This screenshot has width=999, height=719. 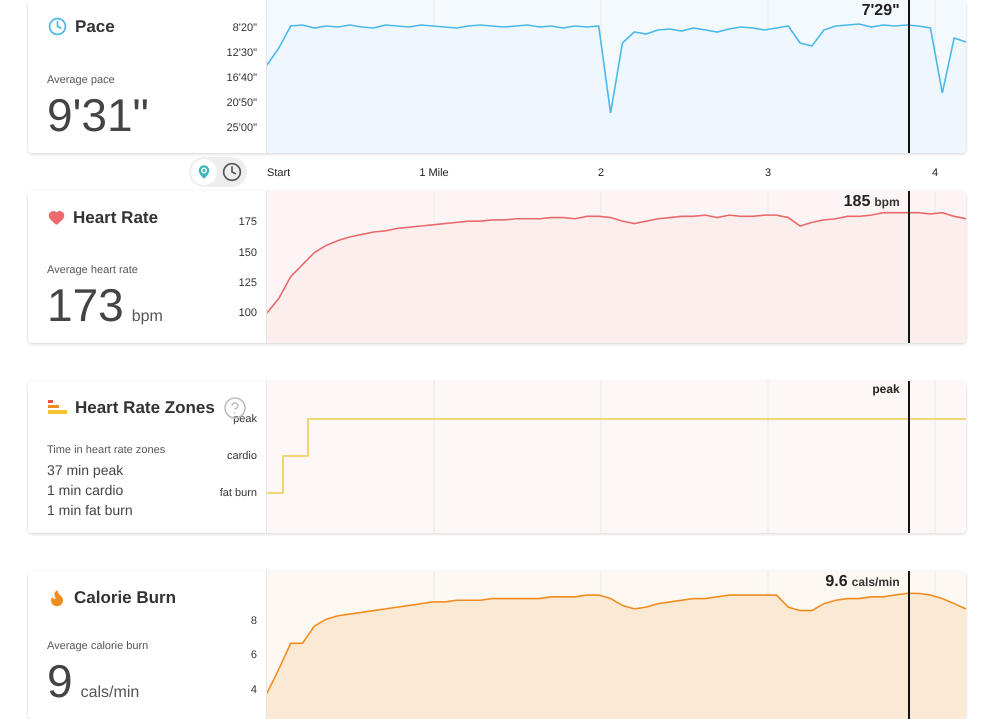 What do you see at coordinates (887, 202) in the screenshot?
I see `readout-unit: bpm` at bounding box center [887, 202].